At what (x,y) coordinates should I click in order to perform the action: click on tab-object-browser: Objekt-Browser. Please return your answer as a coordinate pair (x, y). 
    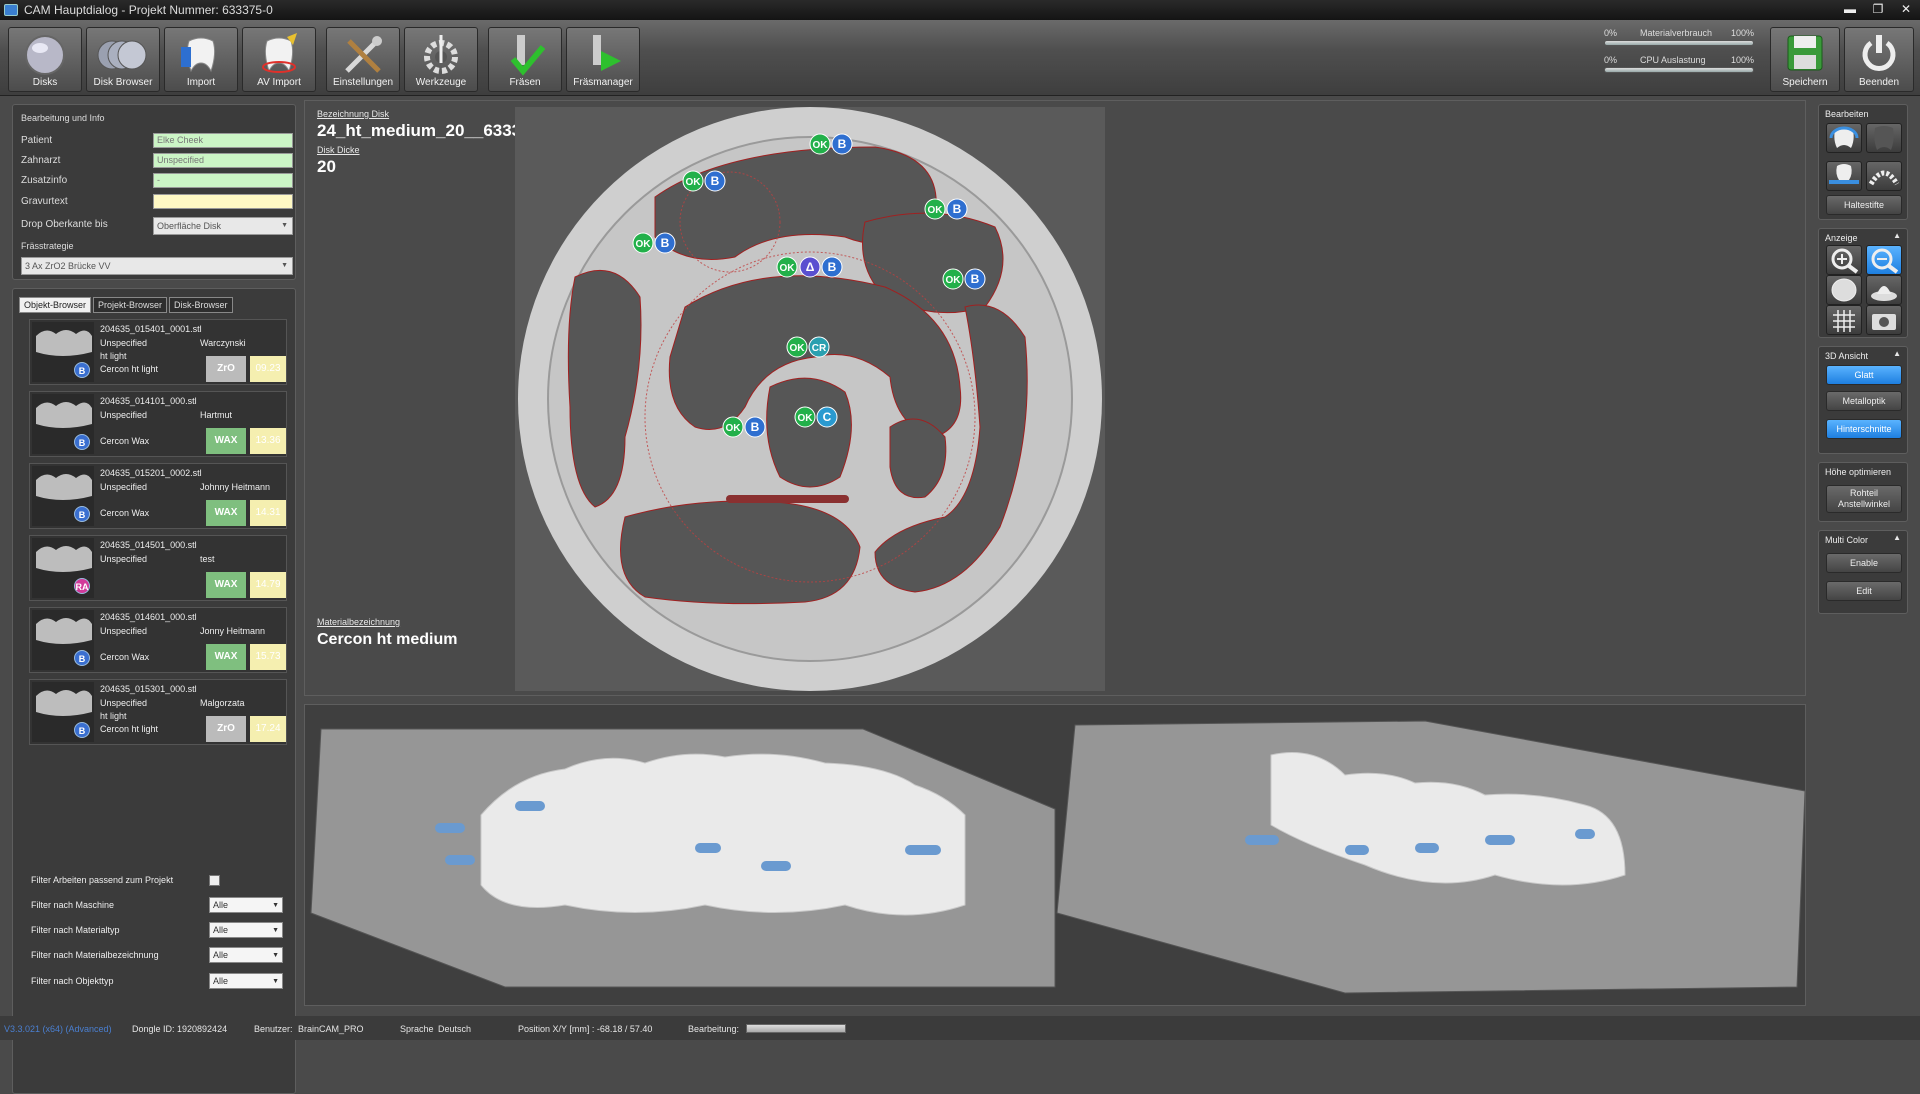
    Looking at the image, I should click on (55, 305).